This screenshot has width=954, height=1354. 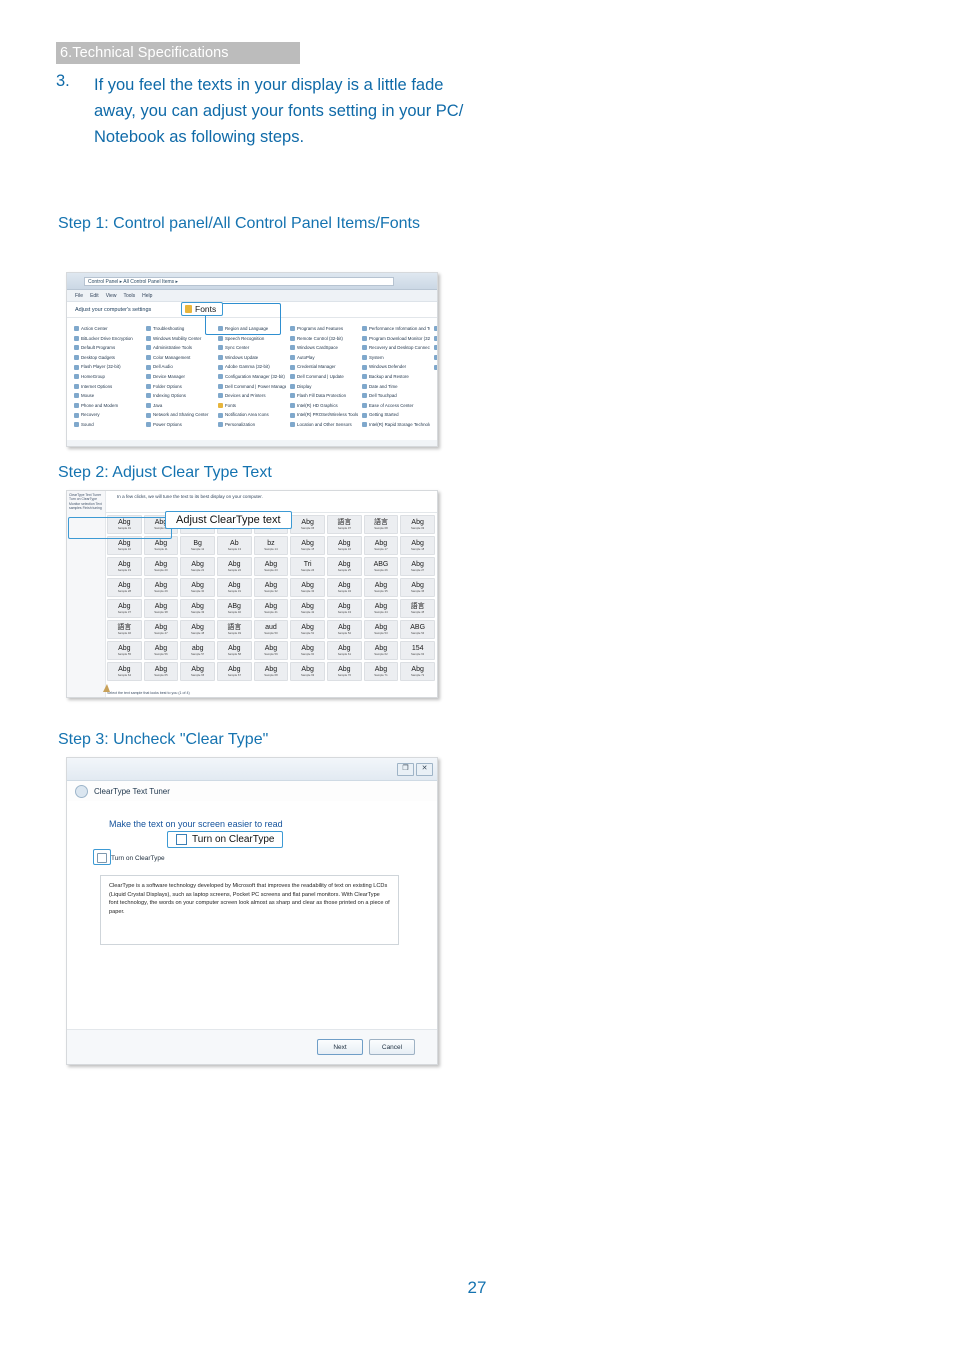 What do you see at coordinates (435, 367) in the screenshot?
I see `control-panel-item: Windows Firewall` at bounding box center [435, 367].